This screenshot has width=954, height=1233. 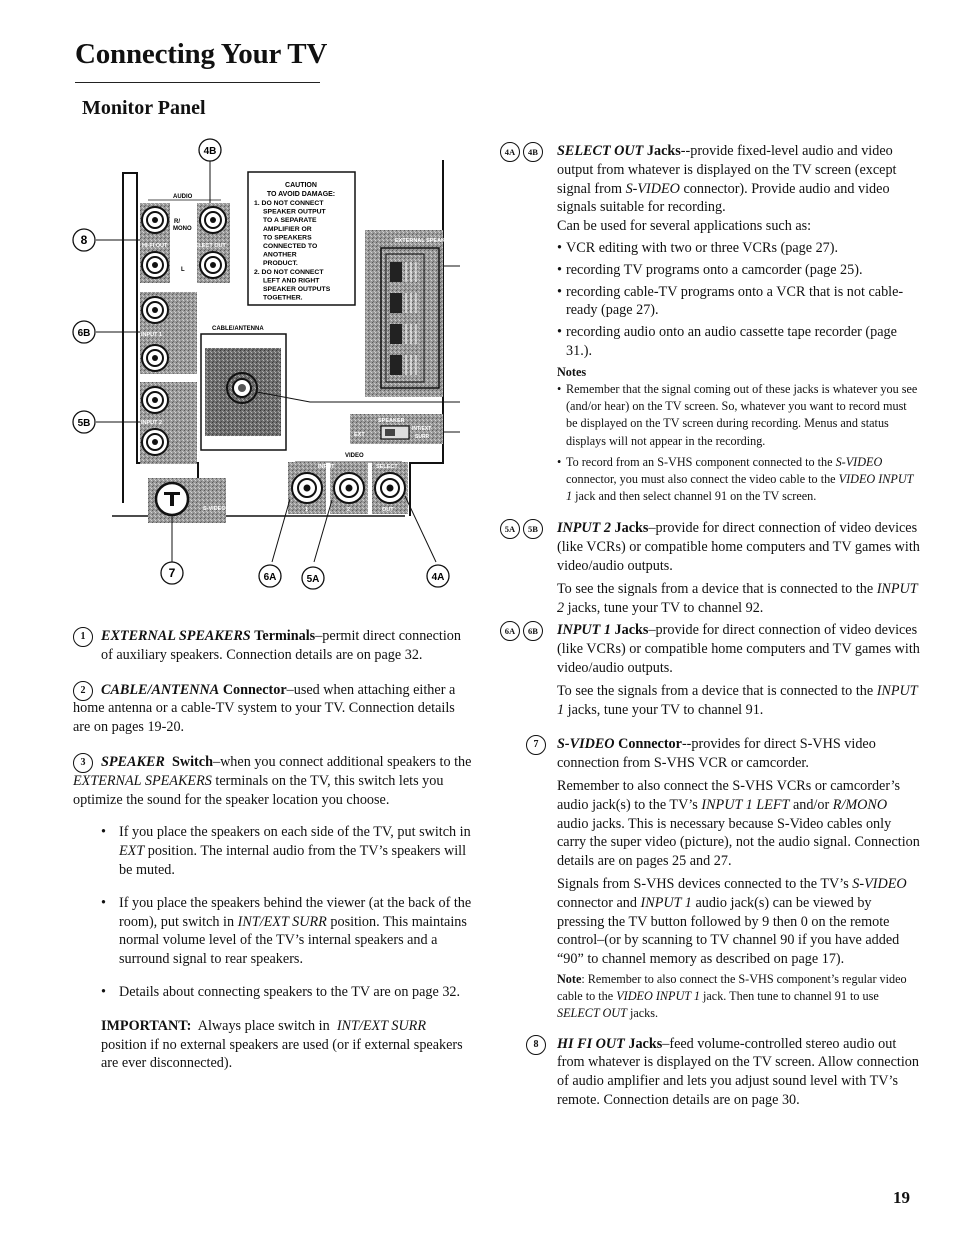 What do you see at coordinates (83, 762) in the screenshot?
I see `callout-badge: 3` at bounding box center [83, 762].